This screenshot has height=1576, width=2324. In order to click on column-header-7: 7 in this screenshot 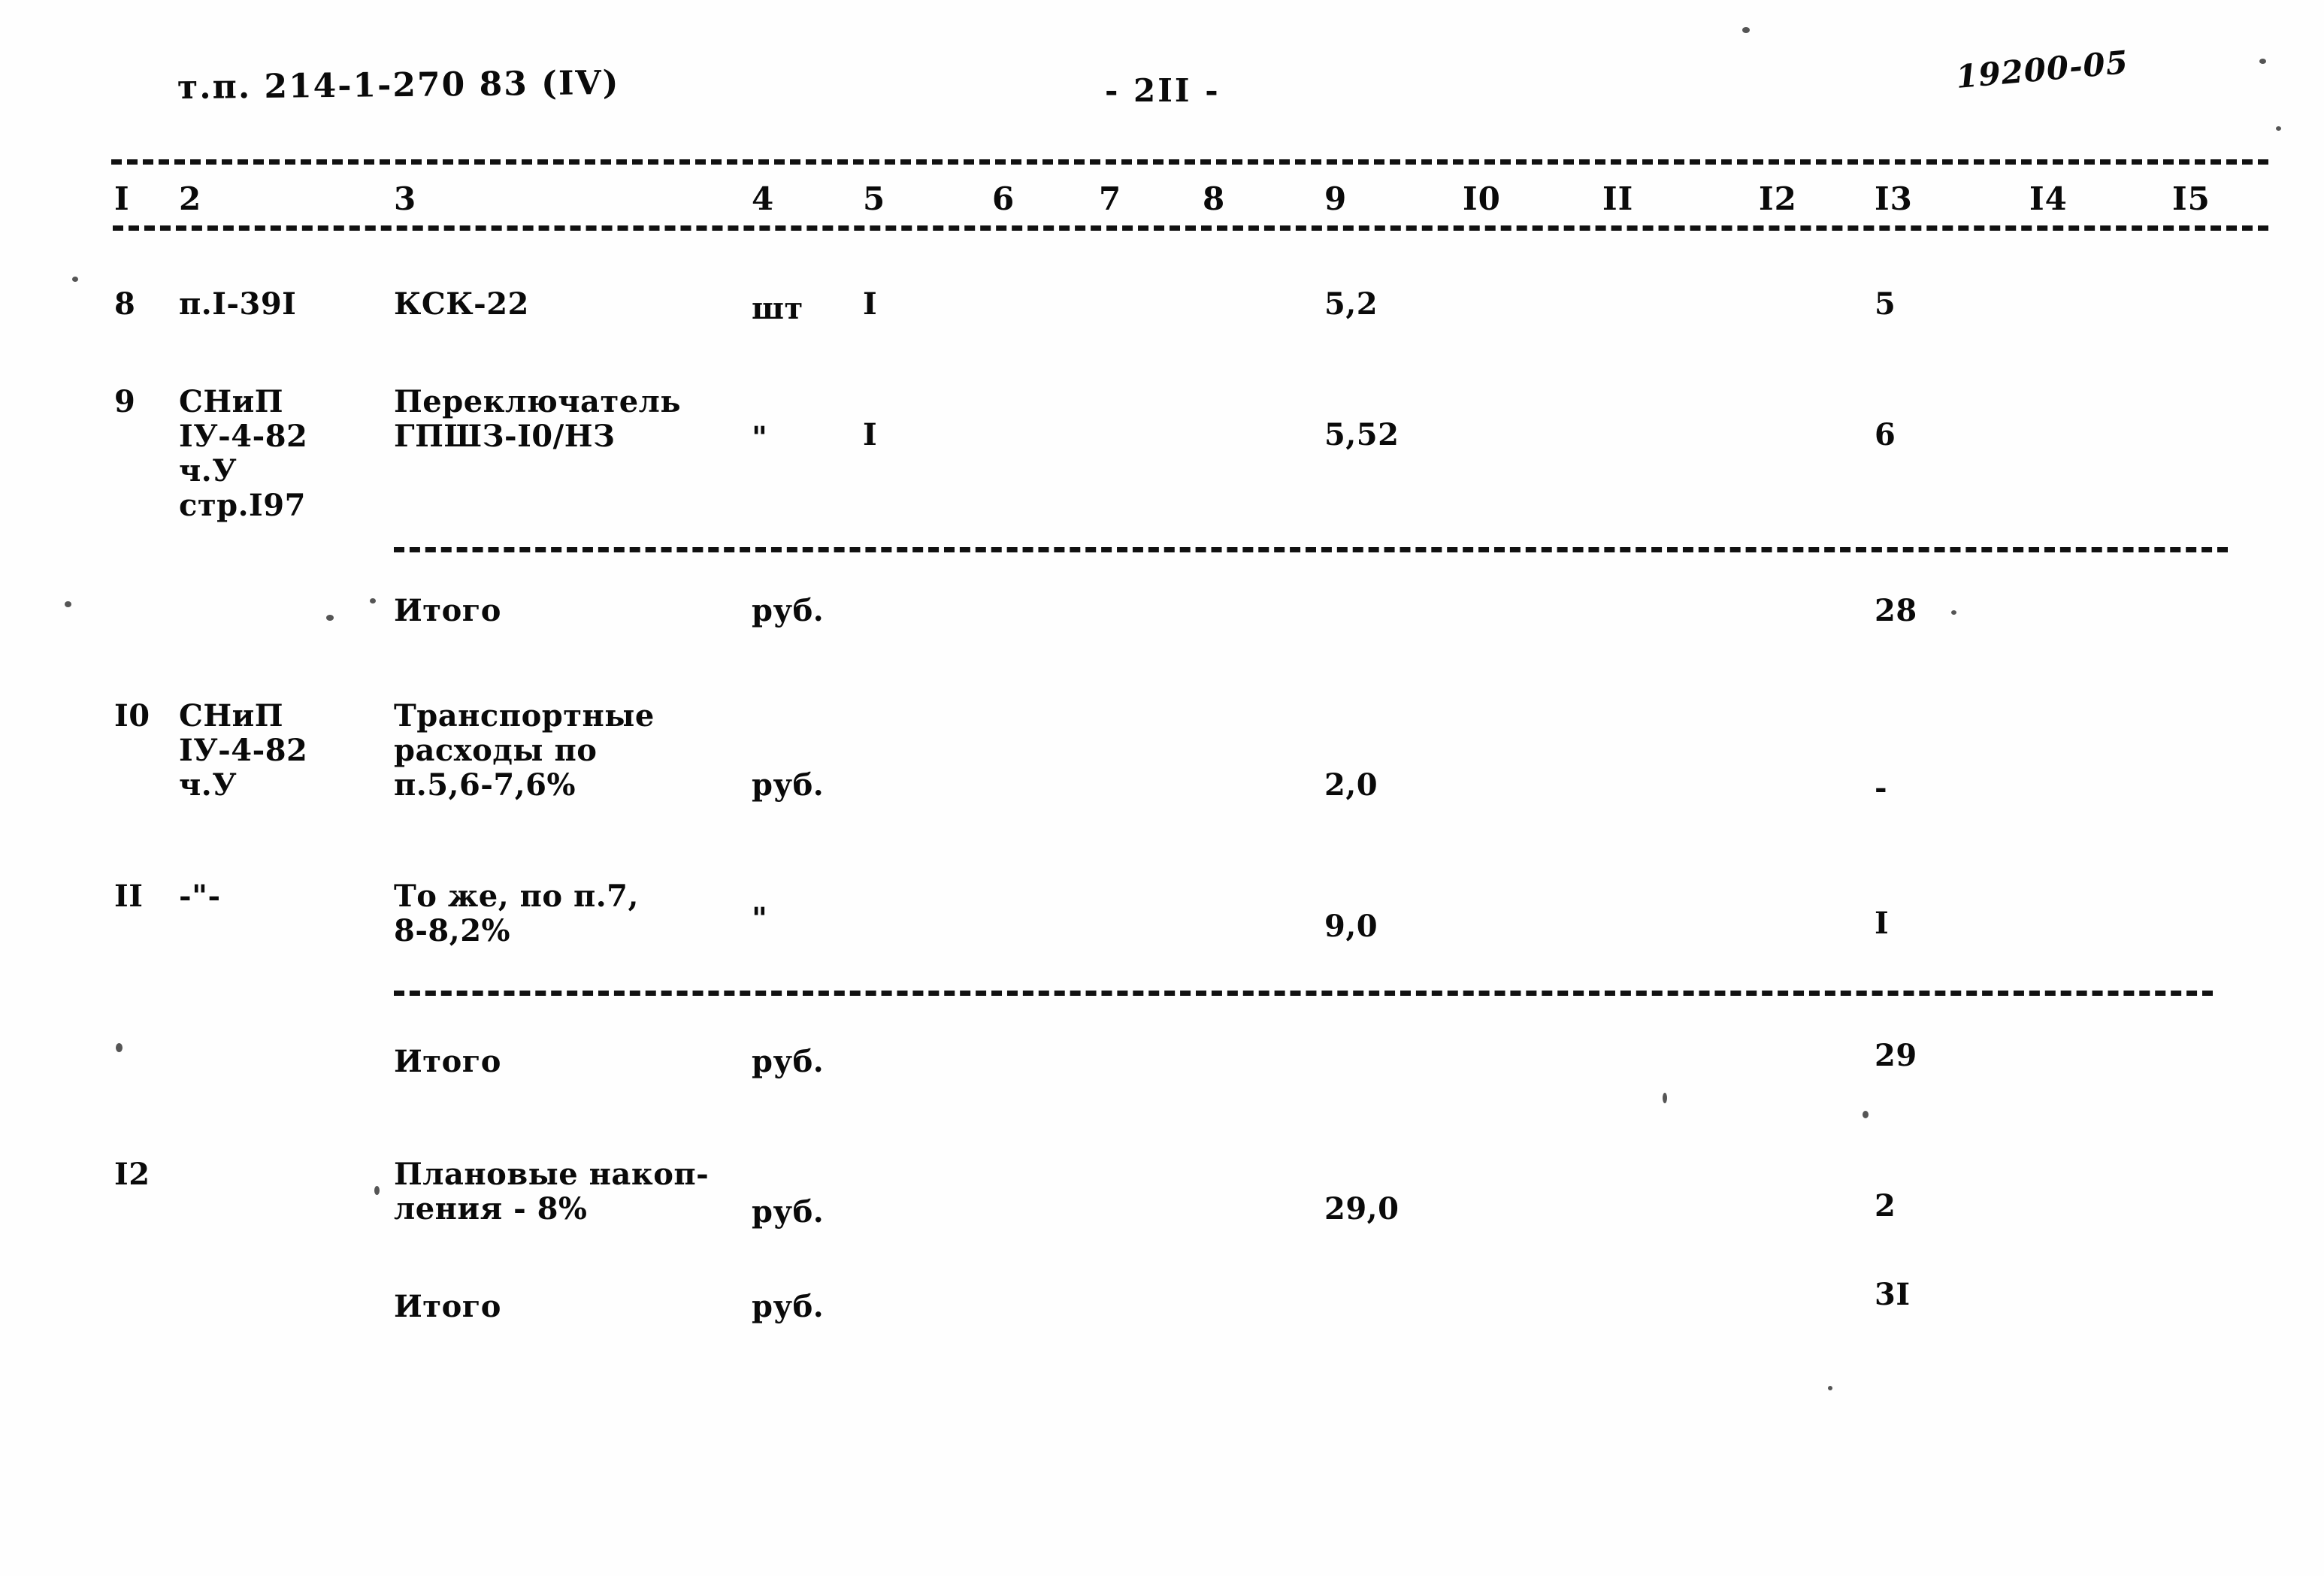, I will do `click(1110, 198)`.